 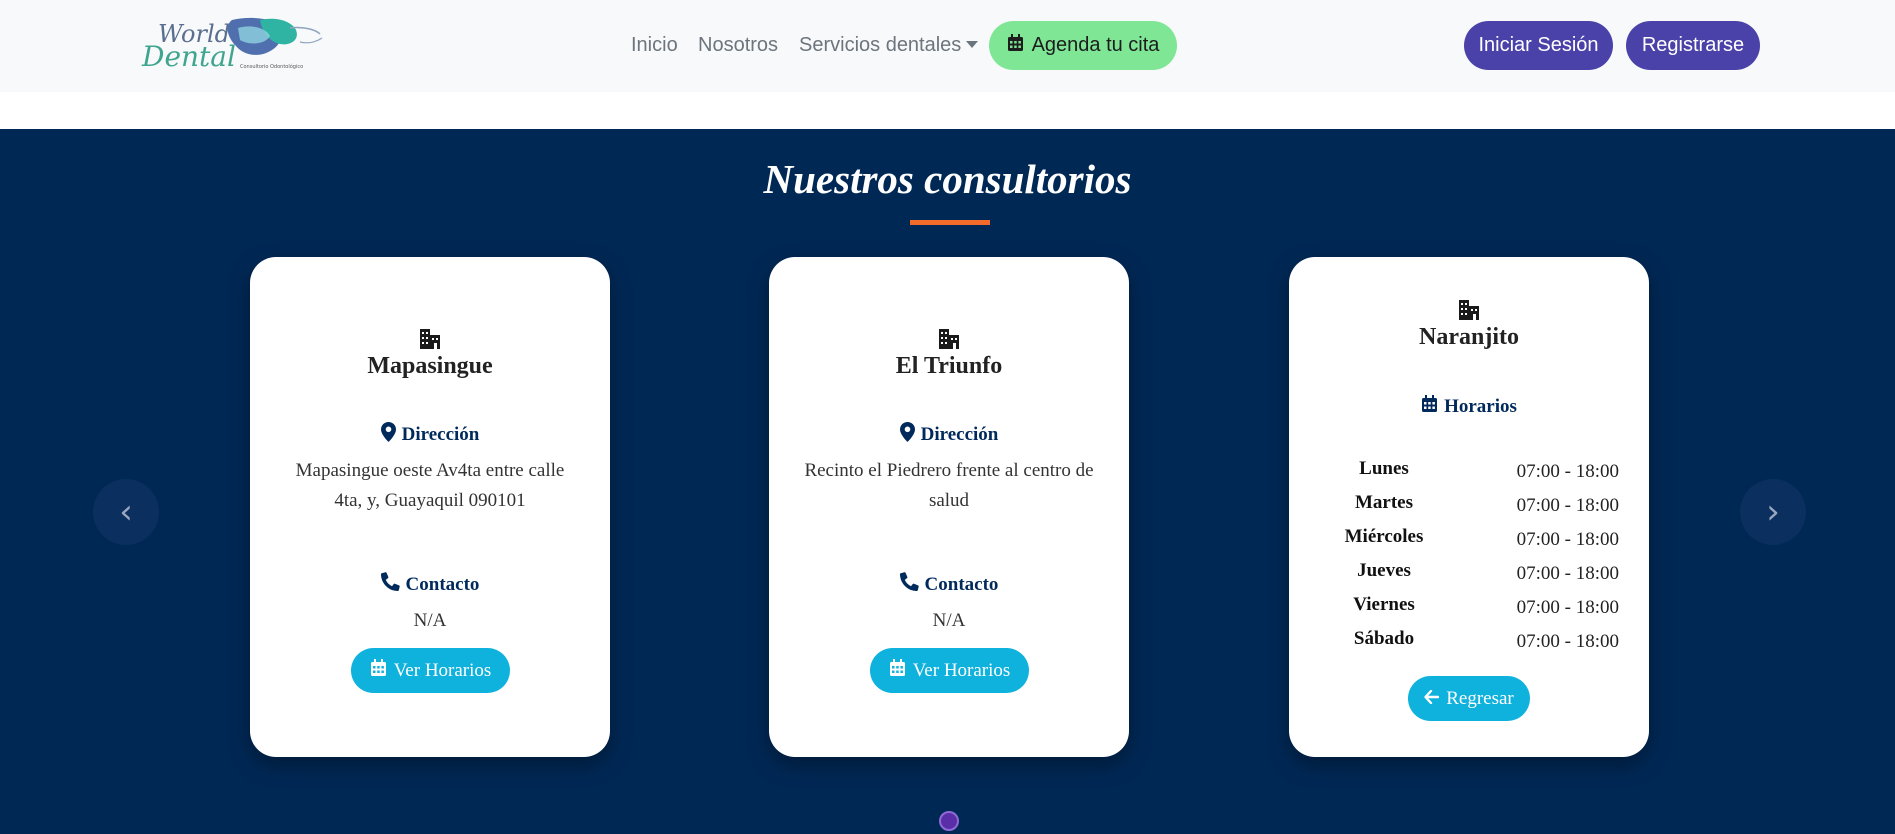 I want to click on schedule-day: Miércoles, so click(x=1384, y=536).